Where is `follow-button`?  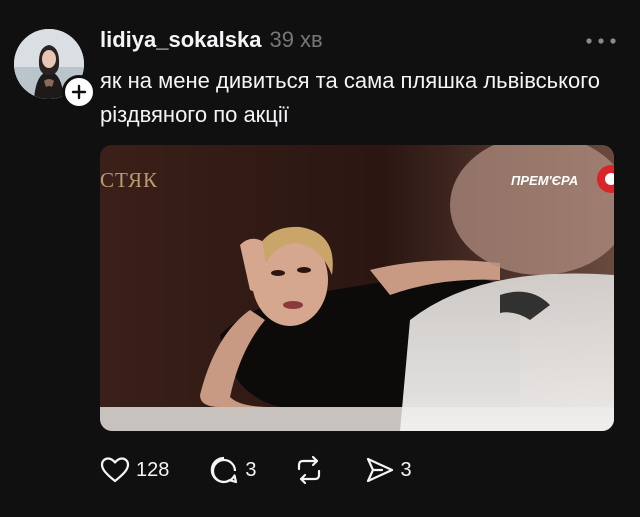 follow-button is located at coordinates (79, 92).